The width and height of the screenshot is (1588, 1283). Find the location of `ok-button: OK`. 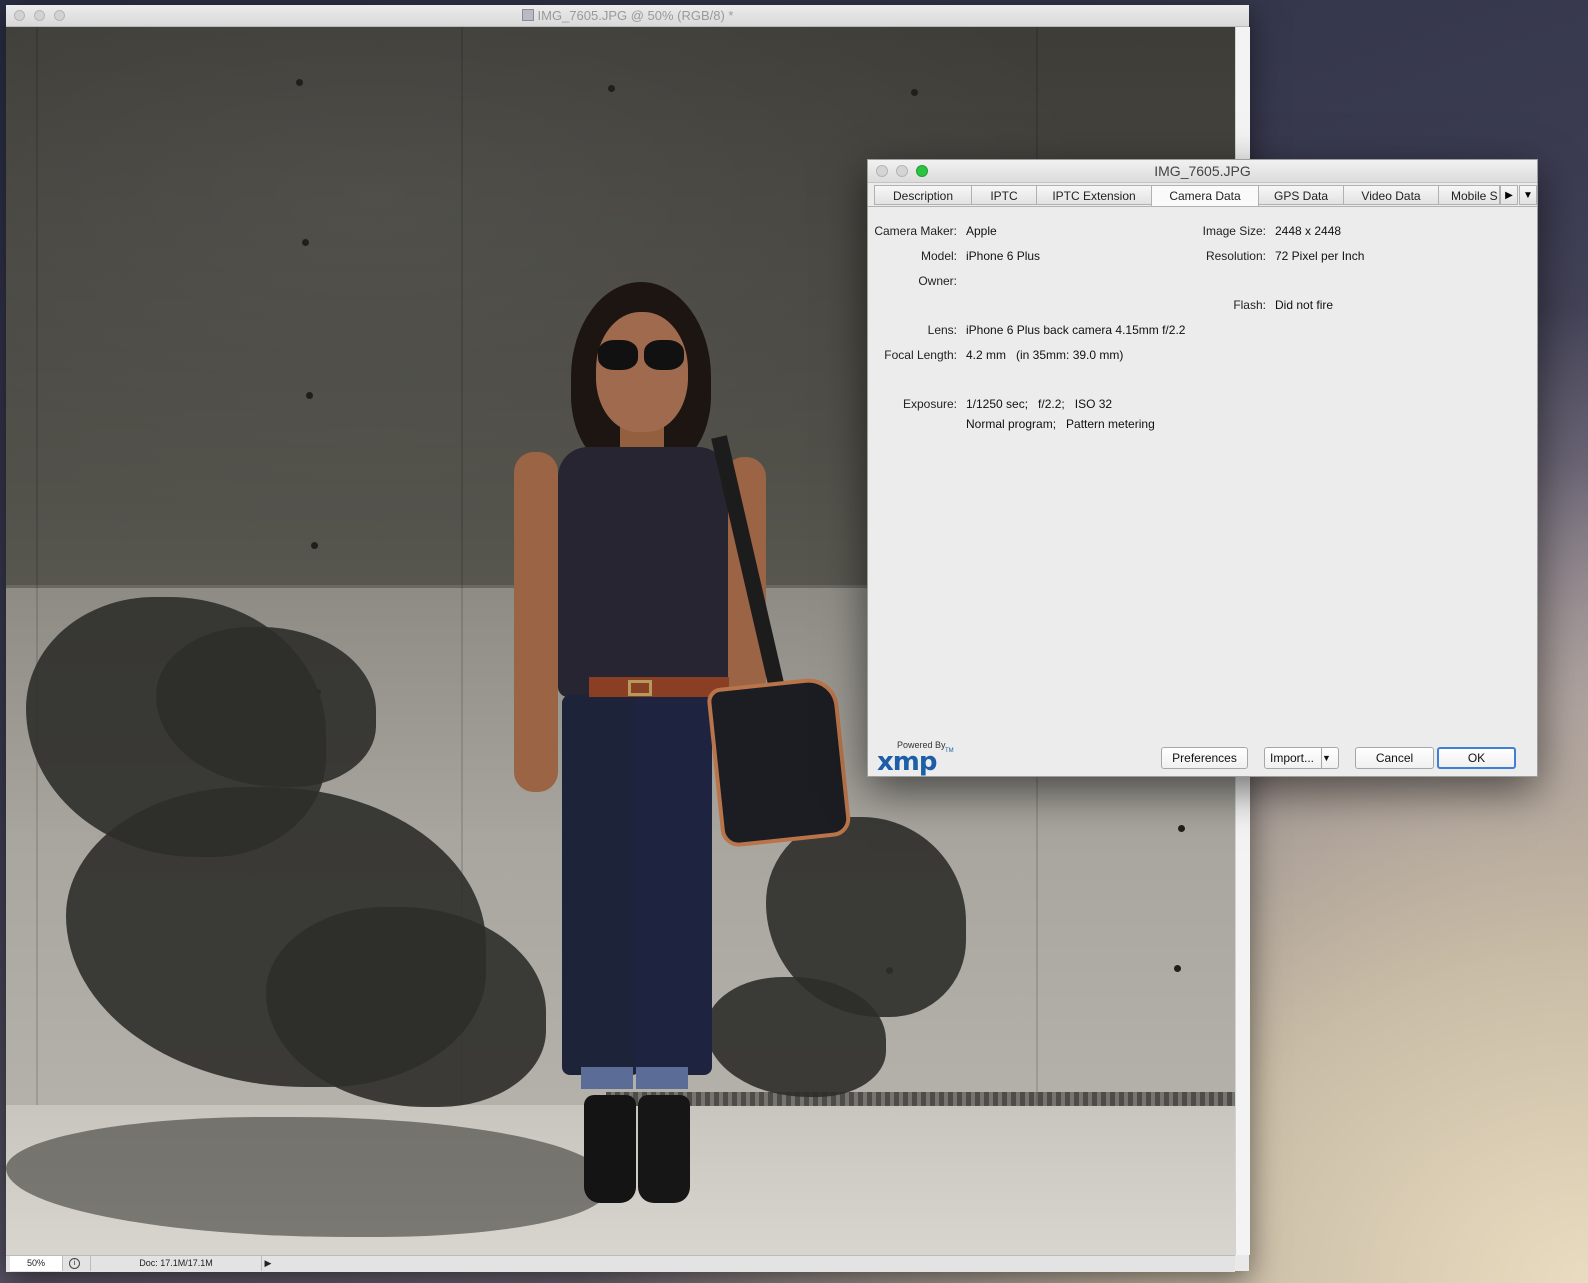

ok-button: OK is located at coordinates (1476, 758).